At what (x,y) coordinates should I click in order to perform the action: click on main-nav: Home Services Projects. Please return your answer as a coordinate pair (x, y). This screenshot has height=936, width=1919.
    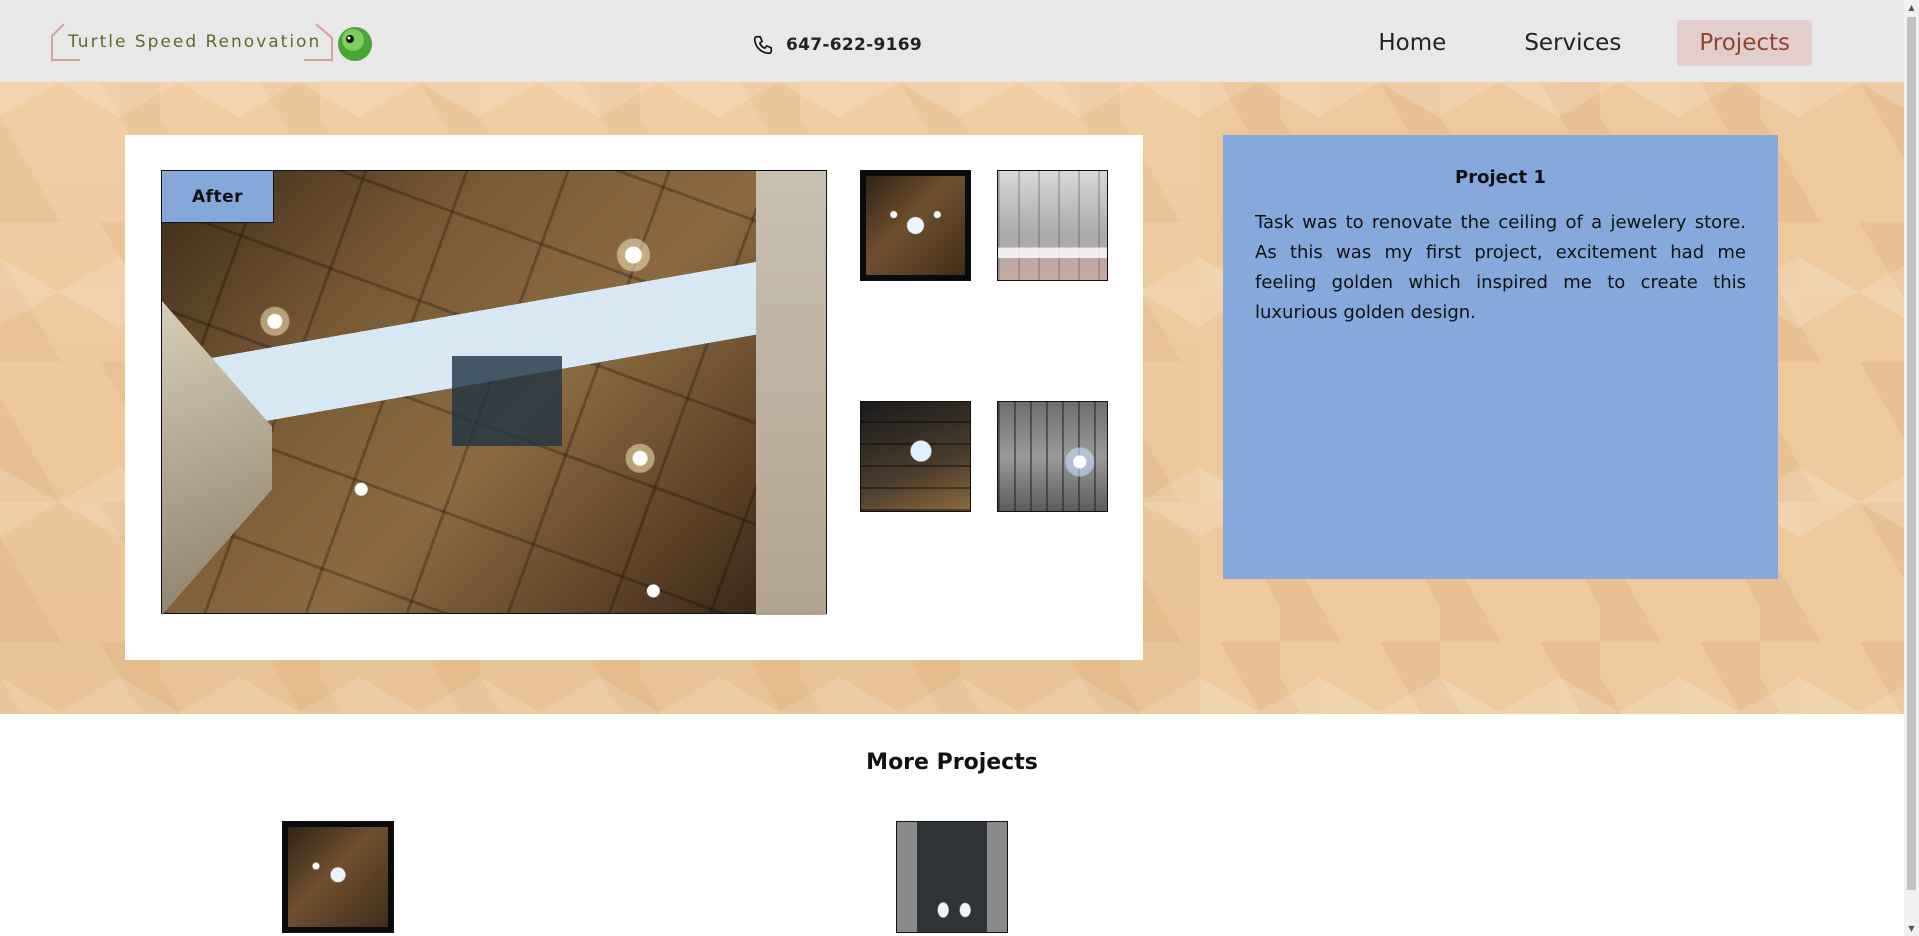
    Looking at the image, I should click on (1584, 43).